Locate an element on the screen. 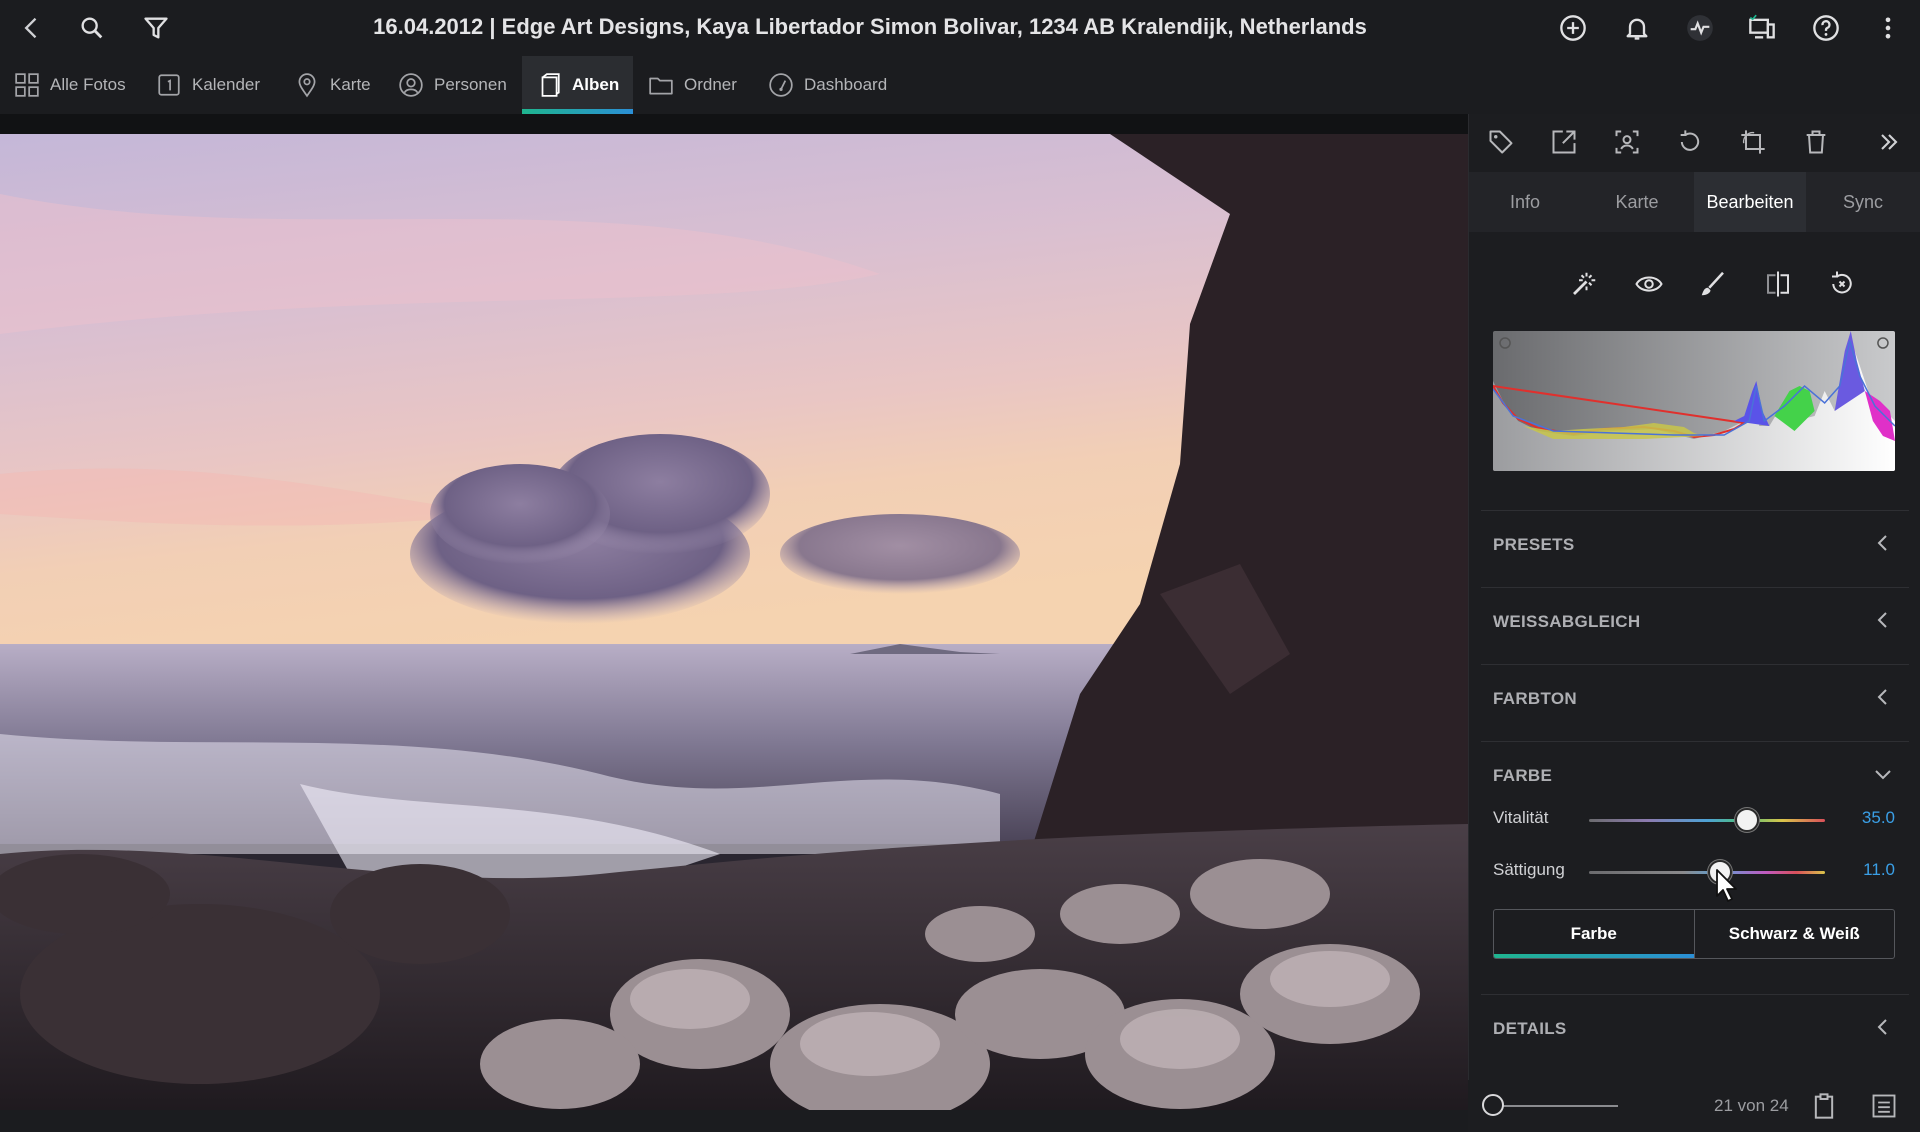 This screenshot has height=1132, width=1920. mode-color-button: Farbe is located at coordinates (1594, 934).